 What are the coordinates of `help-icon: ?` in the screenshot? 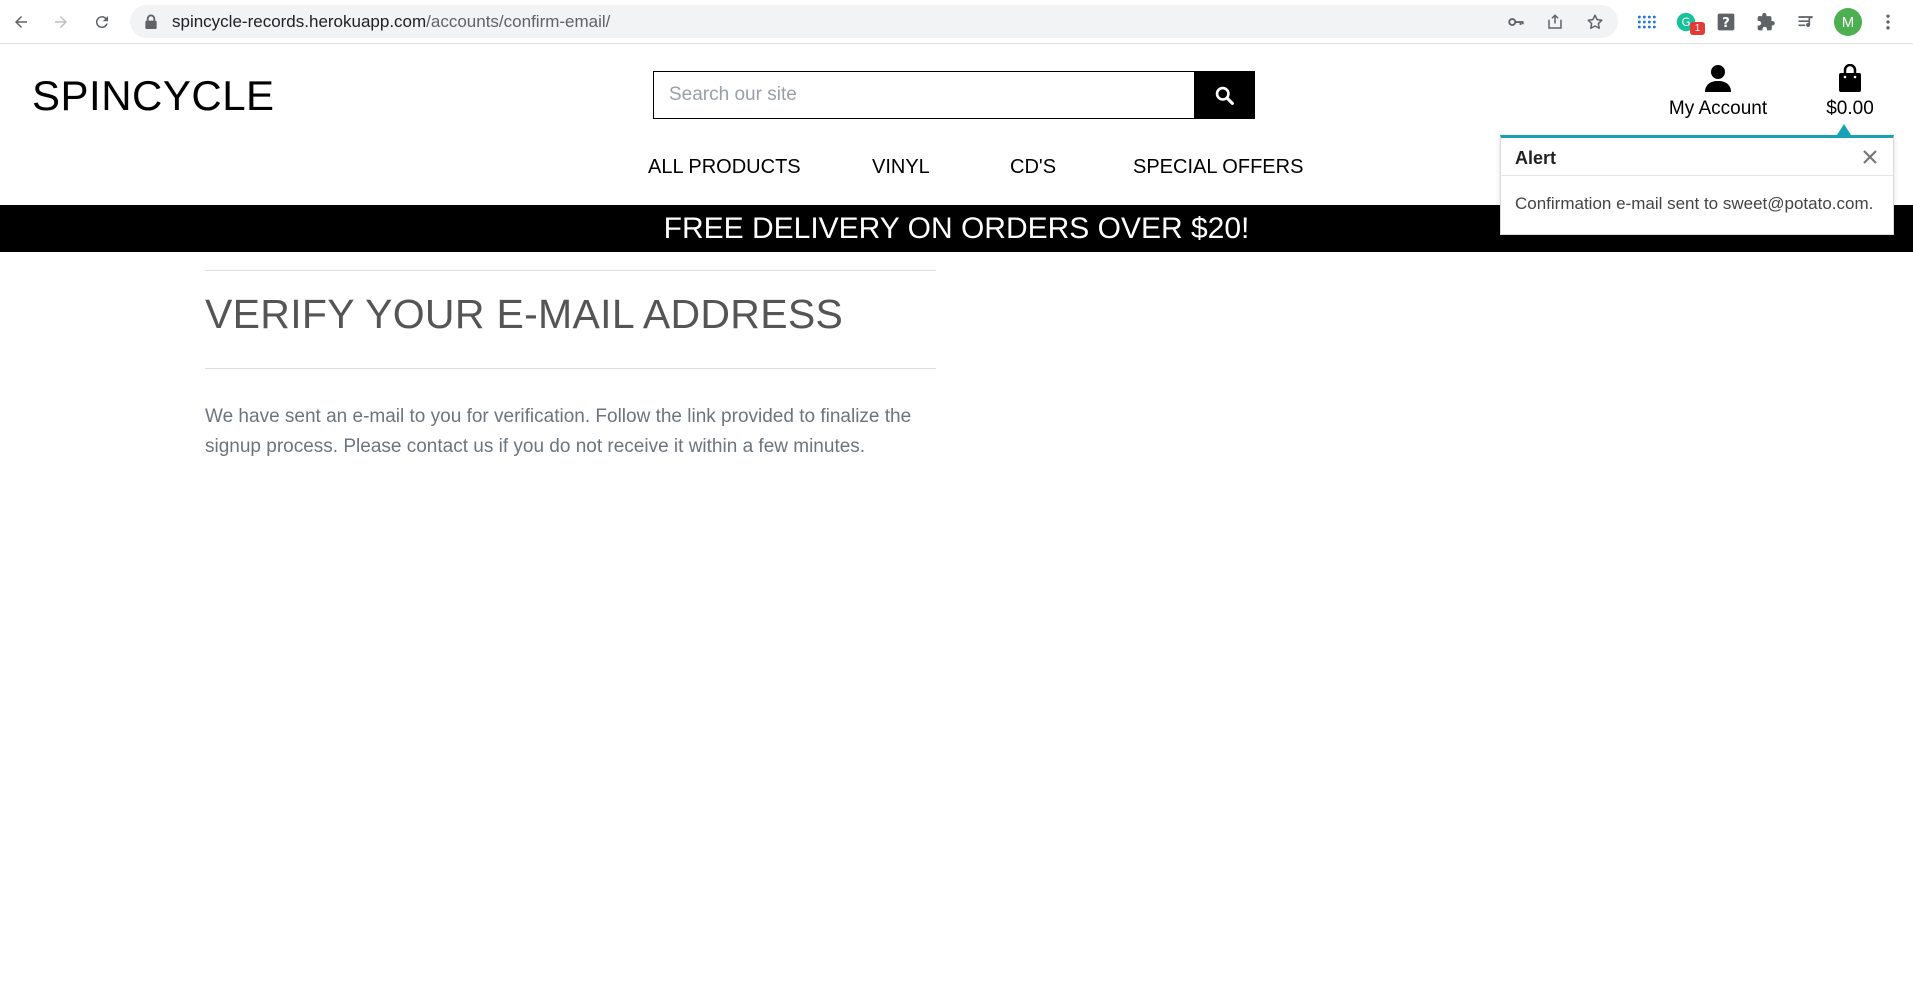 It's located at (1726, 22).